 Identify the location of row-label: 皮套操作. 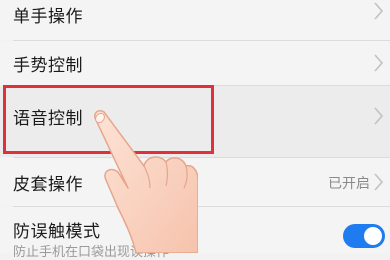
(48, 185).